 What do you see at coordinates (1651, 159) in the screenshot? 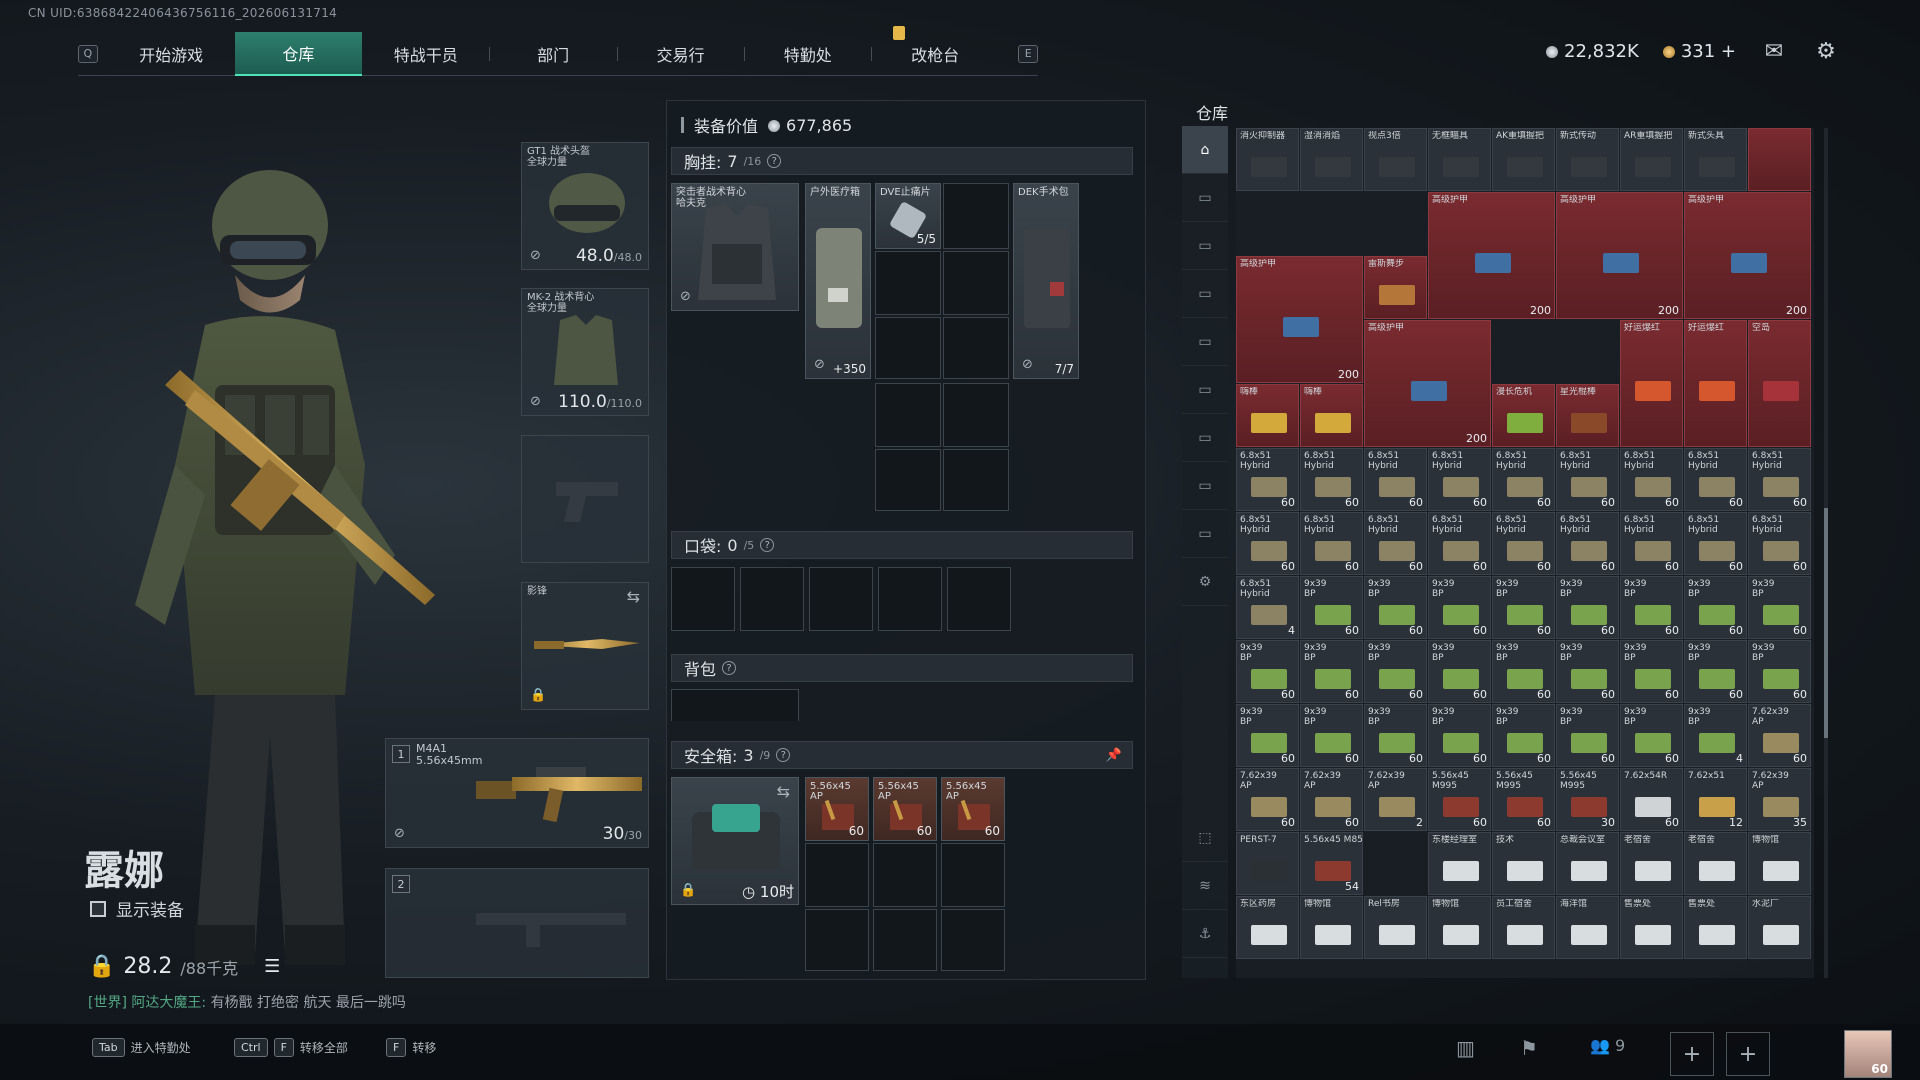
I see `warehouse-item: AR重填握把` at bounding box center [1651, 159].